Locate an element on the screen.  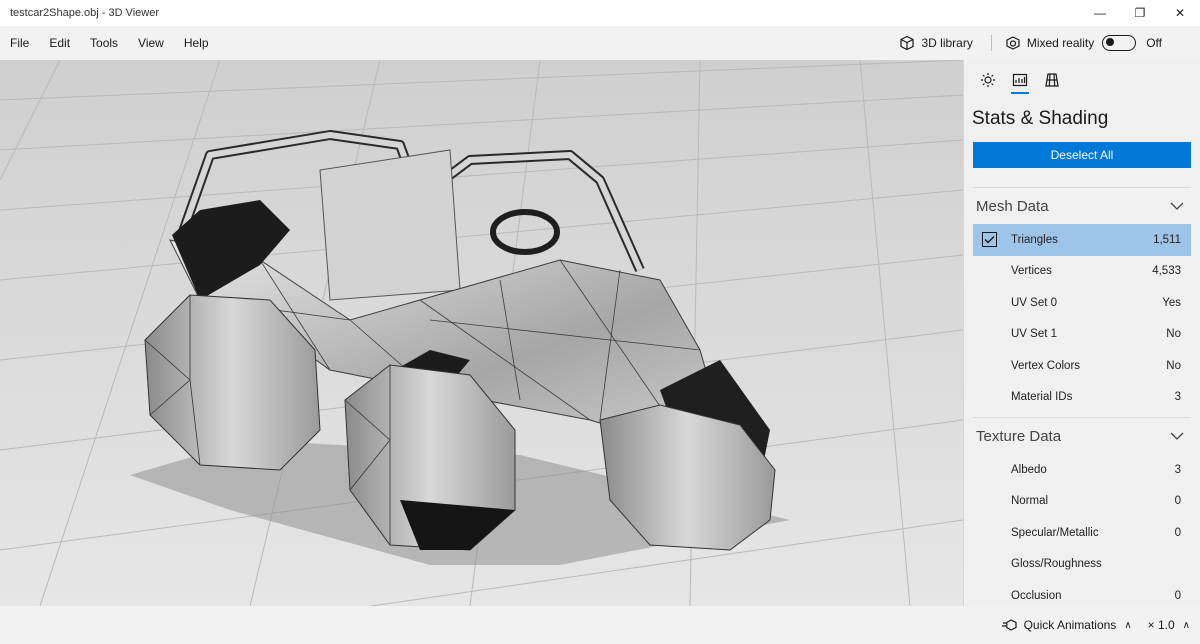
title-bar: testcar2Shape.obj - 3D Viewer — ❐ ✕ is located at coordinates (600, 13).